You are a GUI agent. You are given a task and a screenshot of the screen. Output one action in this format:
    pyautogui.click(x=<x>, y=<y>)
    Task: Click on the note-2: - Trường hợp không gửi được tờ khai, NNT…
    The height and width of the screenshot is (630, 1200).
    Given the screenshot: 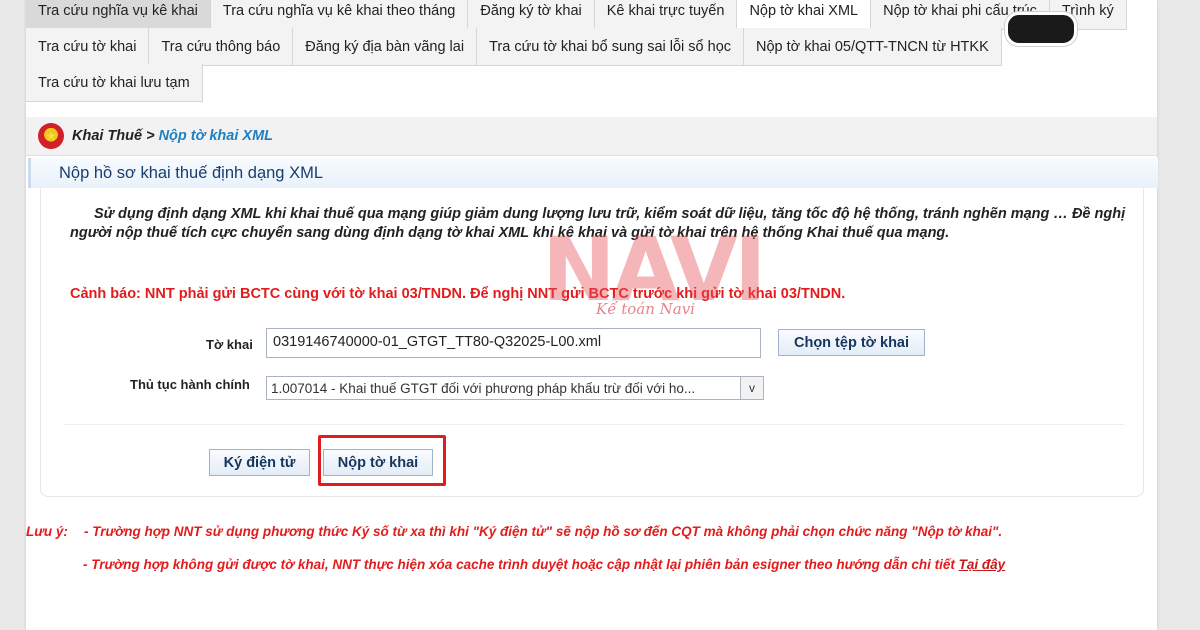 What is the action you would take?
    pyautogui.click(x=544, y=564)
    